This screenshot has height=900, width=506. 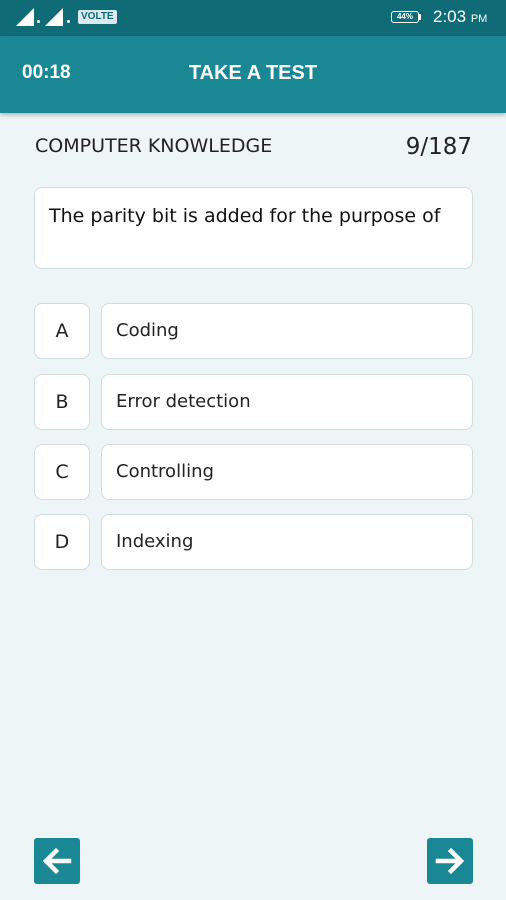 I want to click on battery-percent: 44%, so click(x=404, y=16).